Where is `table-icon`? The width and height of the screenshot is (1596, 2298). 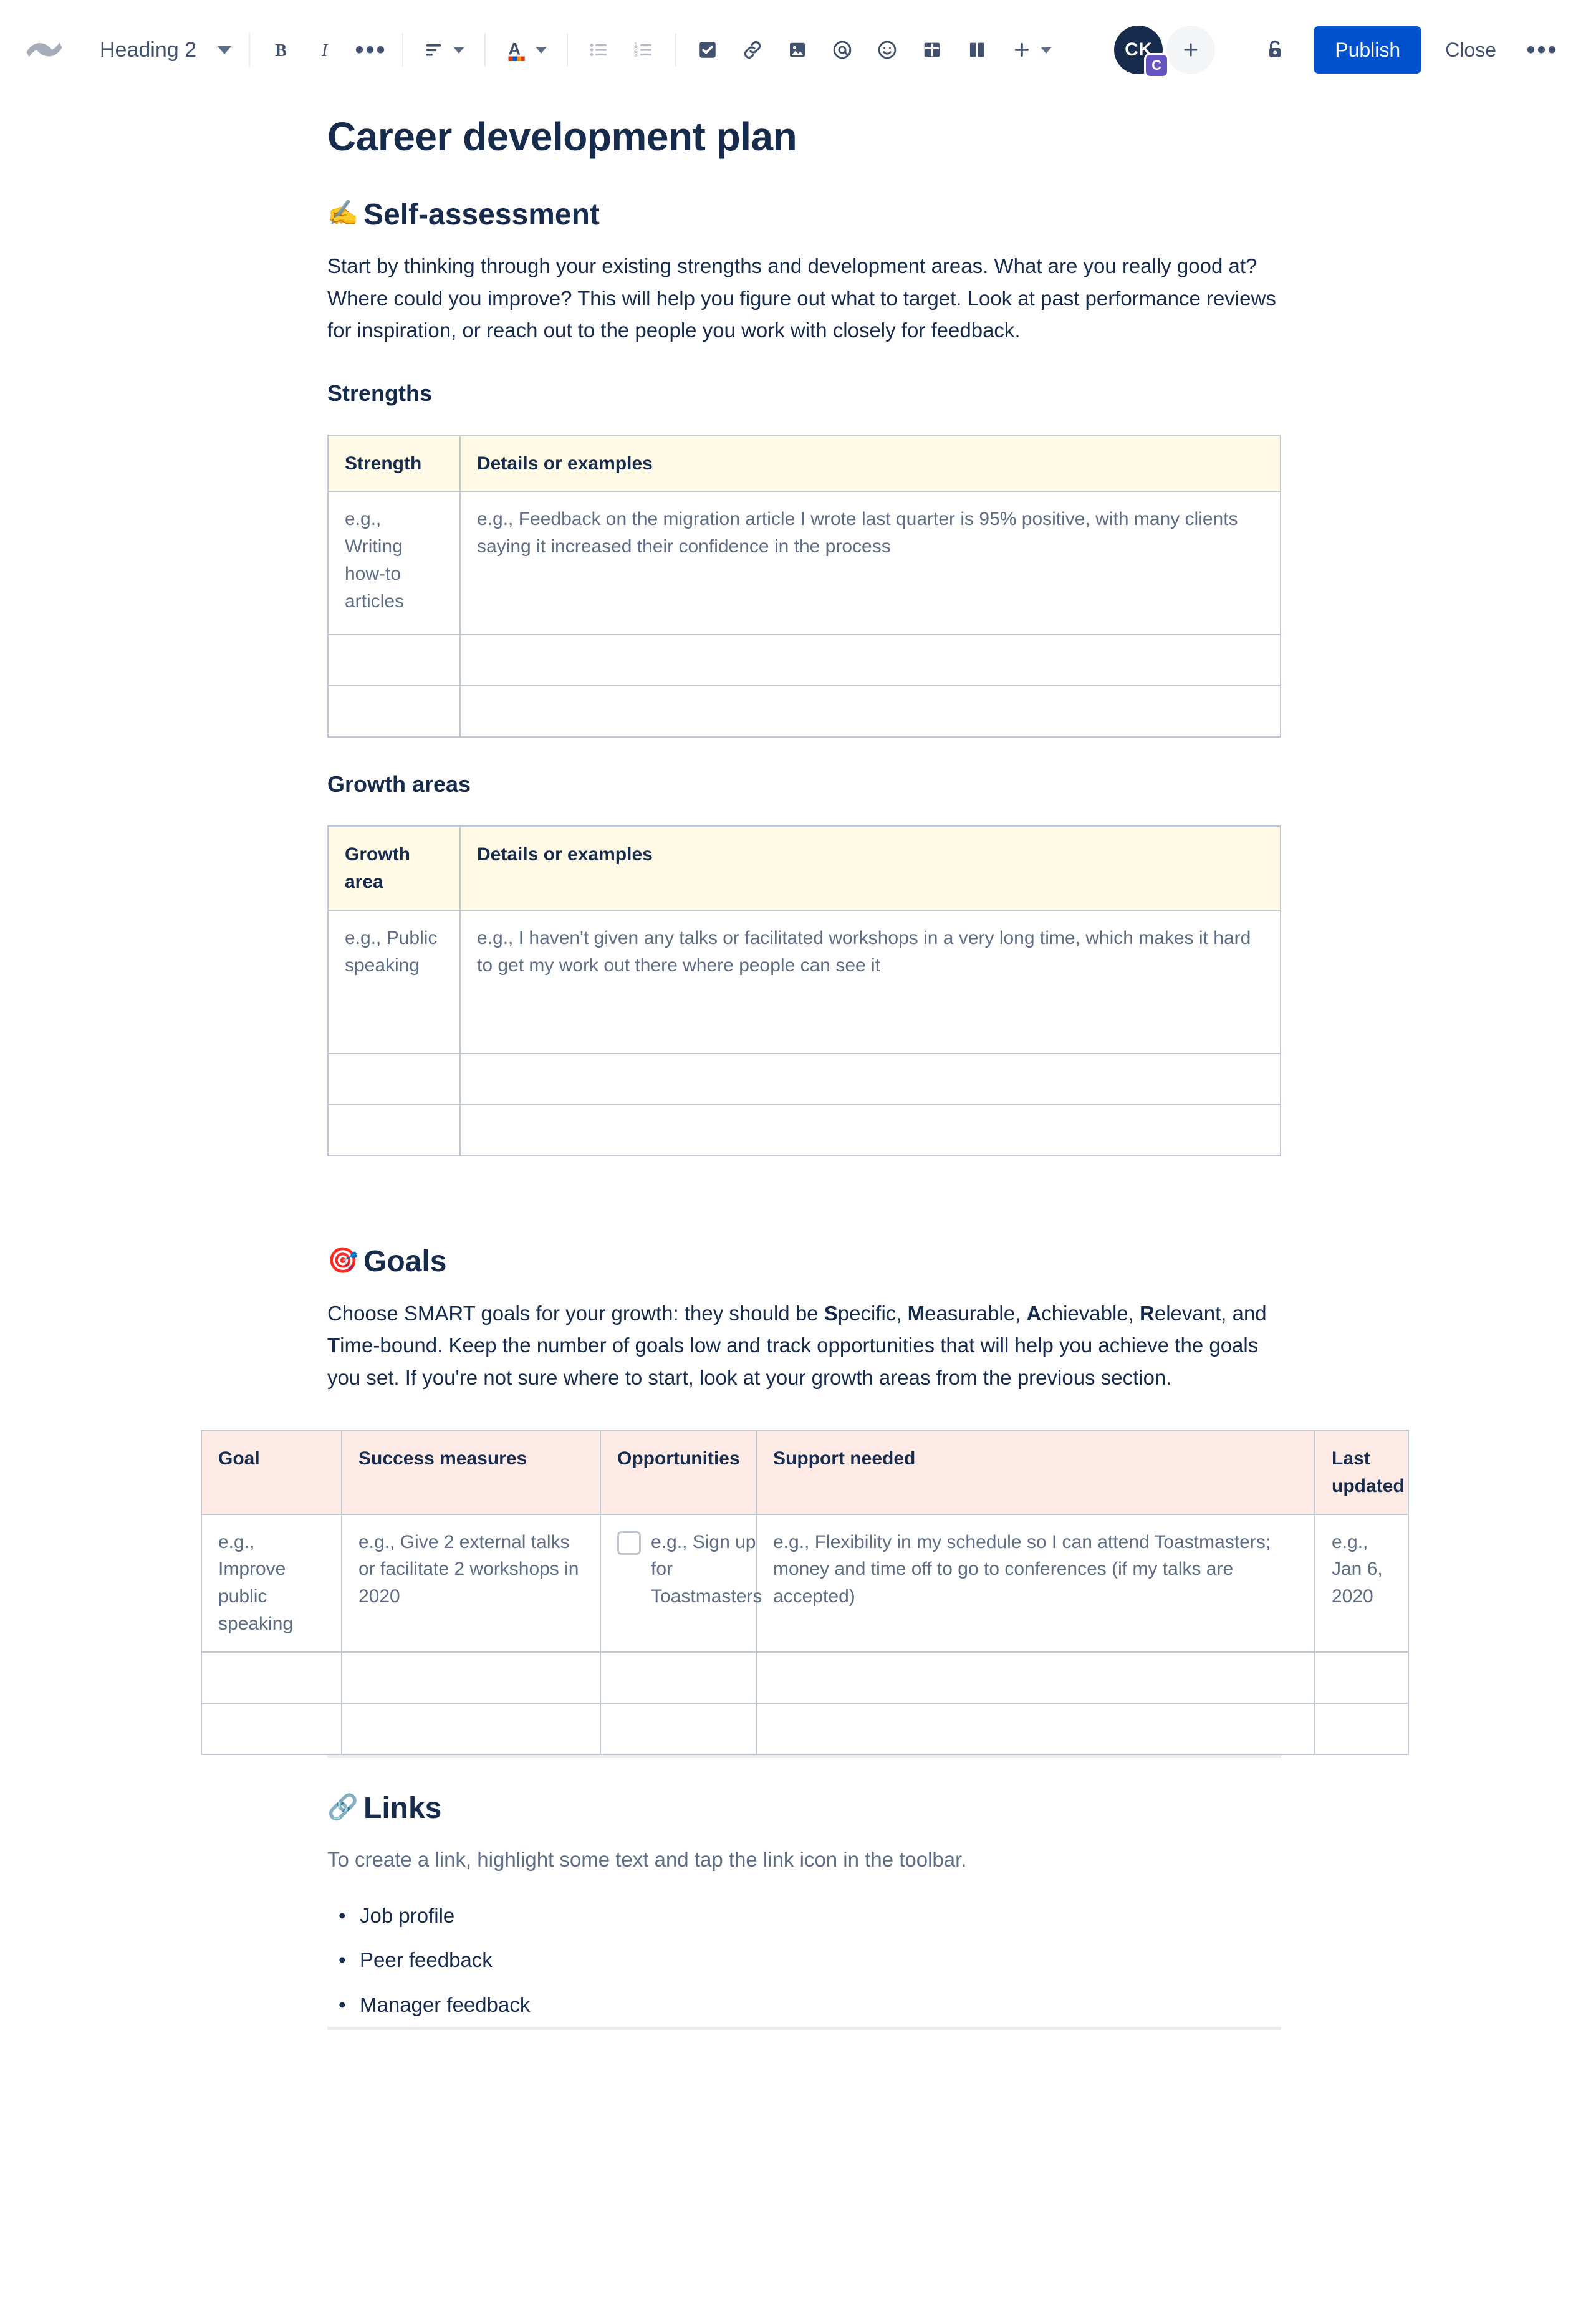
table-icon is located at coordinates (932, 50).